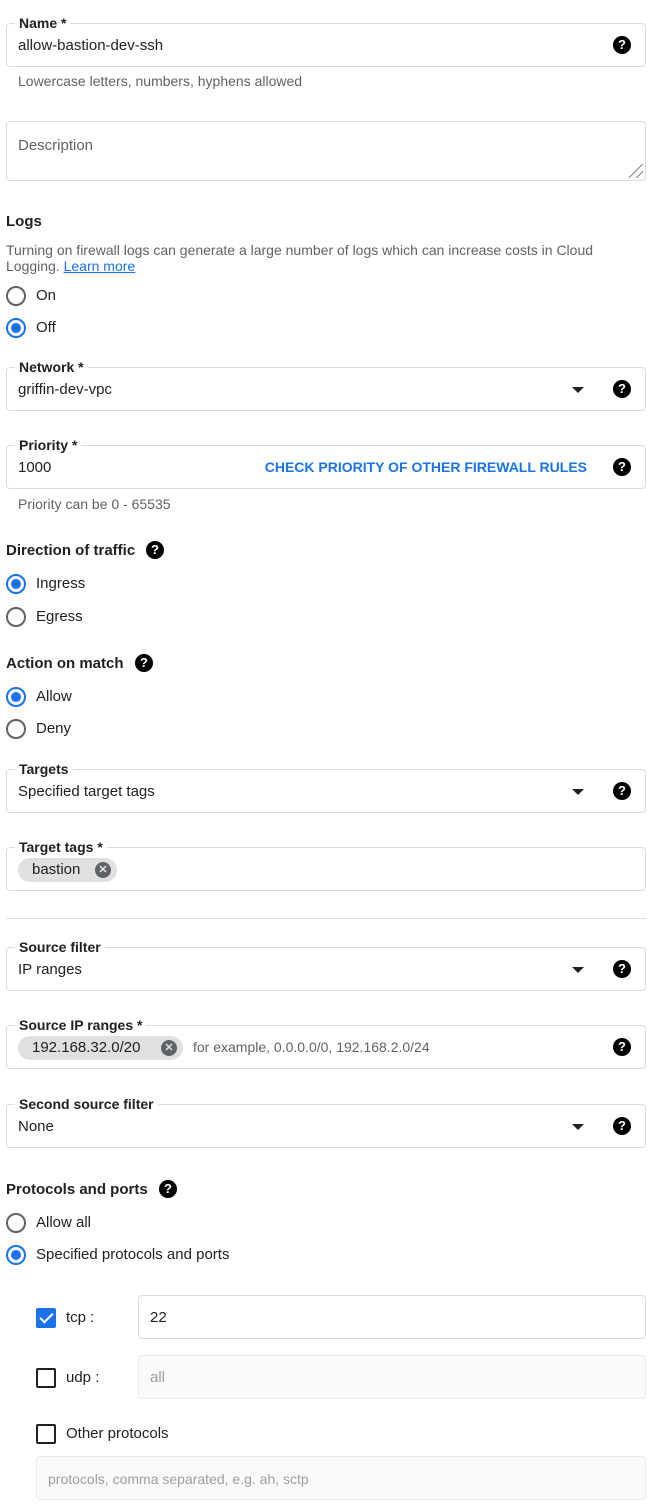  What do you see at coordinates (326, 965) in the screenshot?
I see `source-filter-select: Source filter IP ranges ?` at bounding box center [326, 965].